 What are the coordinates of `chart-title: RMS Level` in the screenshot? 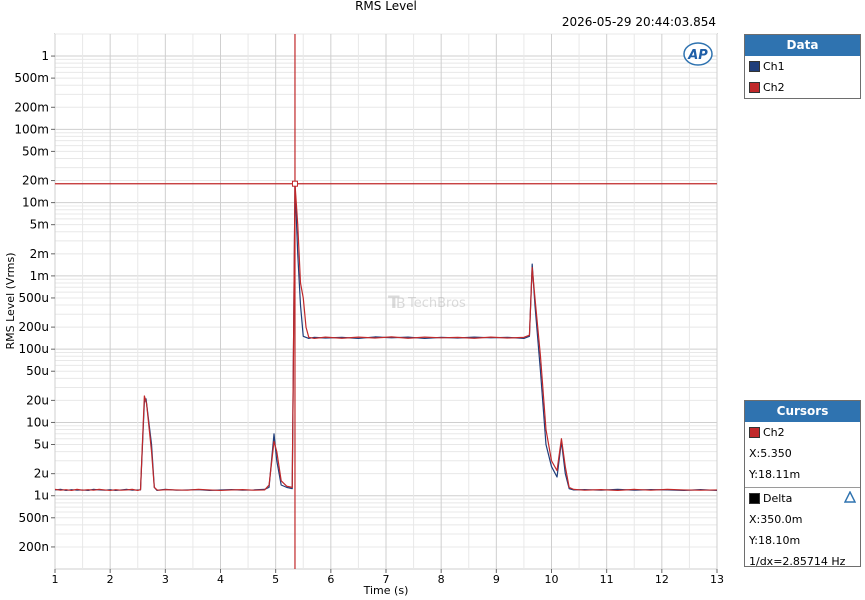 It's located at (386, 6).